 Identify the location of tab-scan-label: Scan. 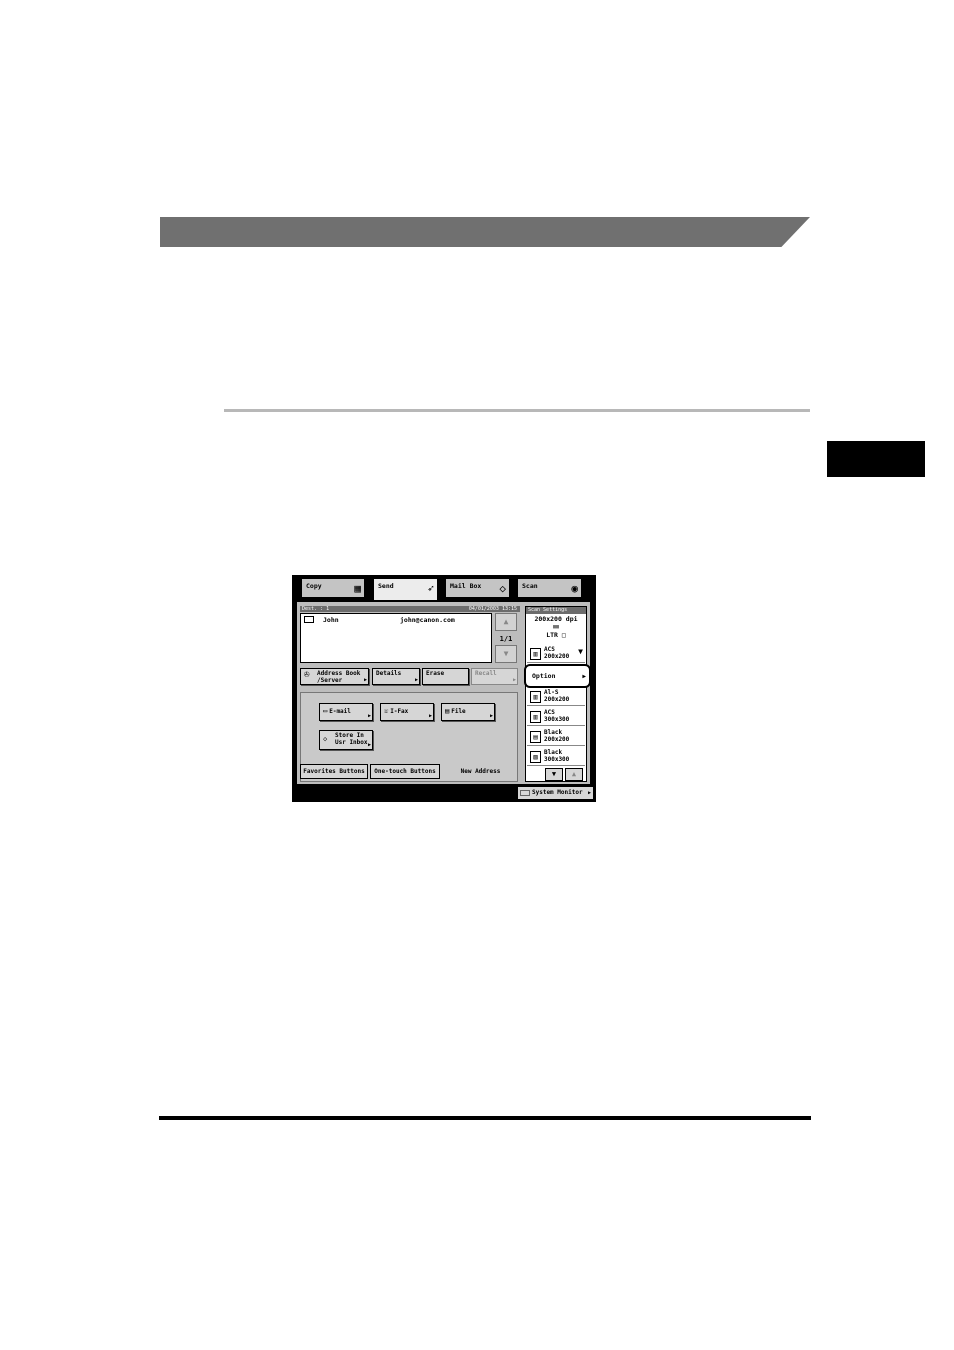
(530, 586).